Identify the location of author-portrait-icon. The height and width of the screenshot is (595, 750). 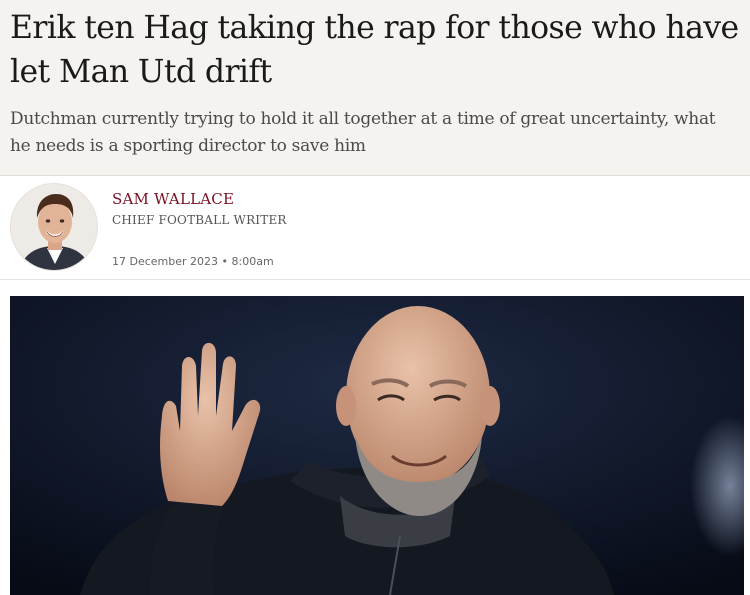
(54, 227).